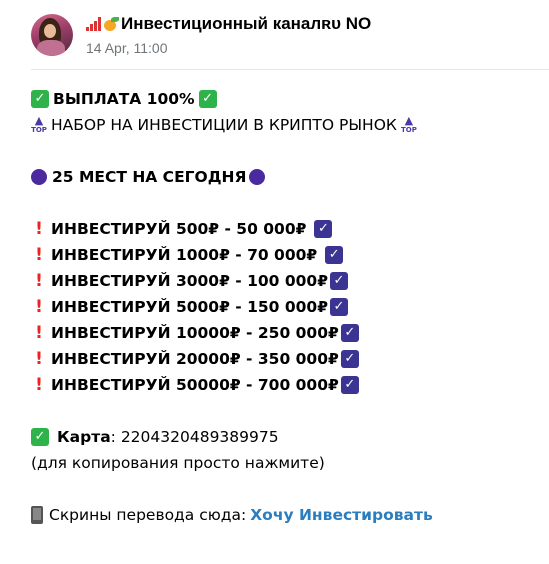 The width and height of the screenshot is (549, 564). I want to click on offer-line: ! ИНВЕСТИРУЙ 50000₽ - 700 000₽ ✓, so click(281, 385).